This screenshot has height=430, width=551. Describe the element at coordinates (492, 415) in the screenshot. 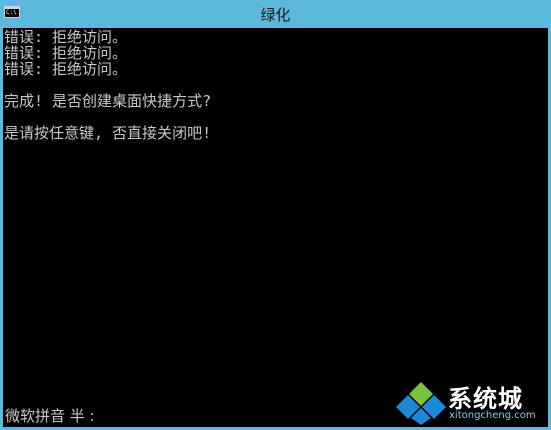

I see `watermark-domain: xitongcheng.com` at that location.